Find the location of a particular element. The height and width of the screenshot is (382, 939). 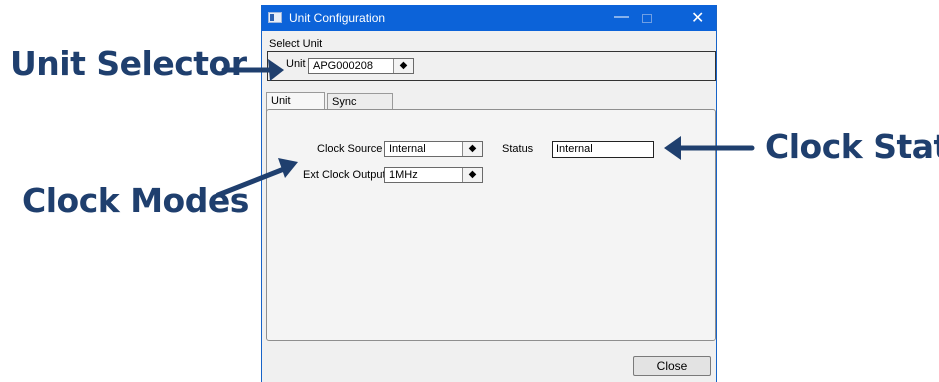

clock-state-callout: Clock State is located at coordinates (852, 146).